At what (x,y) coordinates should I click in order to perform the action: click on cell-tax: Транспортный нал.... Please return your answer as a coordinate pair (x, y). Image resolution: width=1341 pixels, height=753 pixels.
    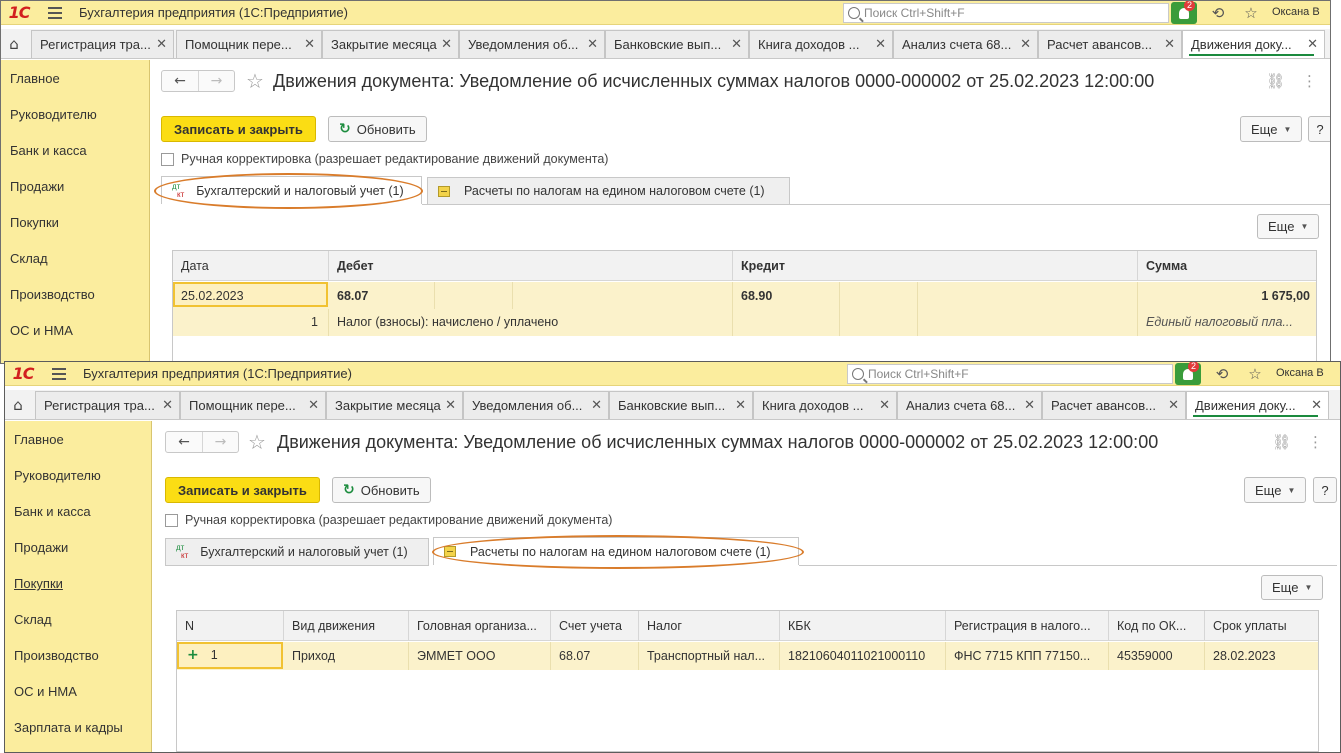
    Looking at the image, I should click on (709, 656).